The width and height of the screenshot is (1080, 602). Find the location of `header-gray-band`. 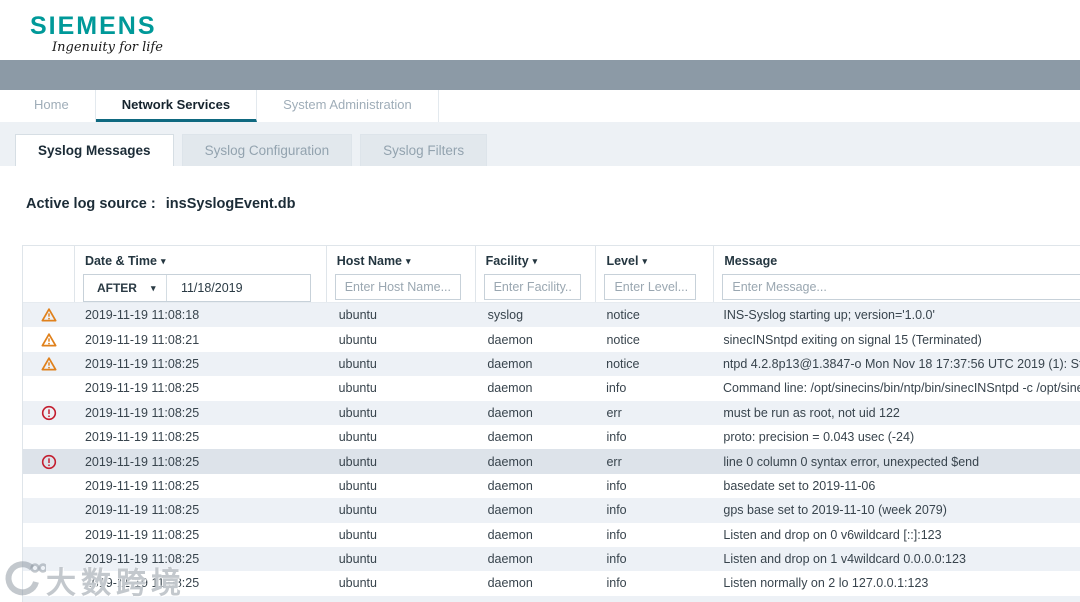

header-gray-band is located at coordinates (540, 75).